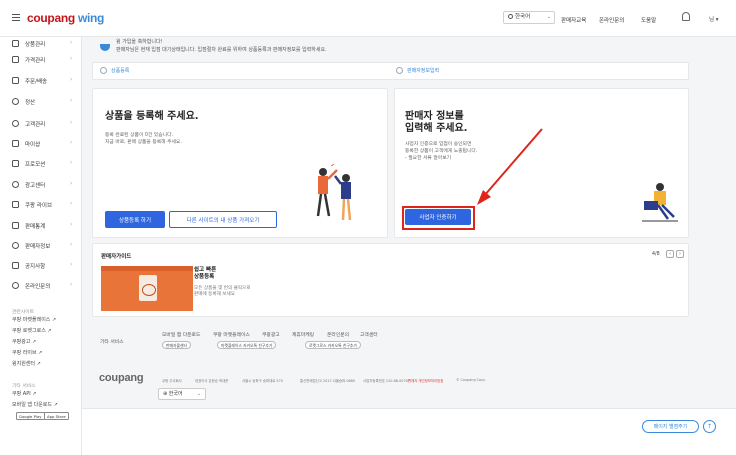 The image size is (736, 455). I want to click on step-label: 상품등록, so click(120, 71).